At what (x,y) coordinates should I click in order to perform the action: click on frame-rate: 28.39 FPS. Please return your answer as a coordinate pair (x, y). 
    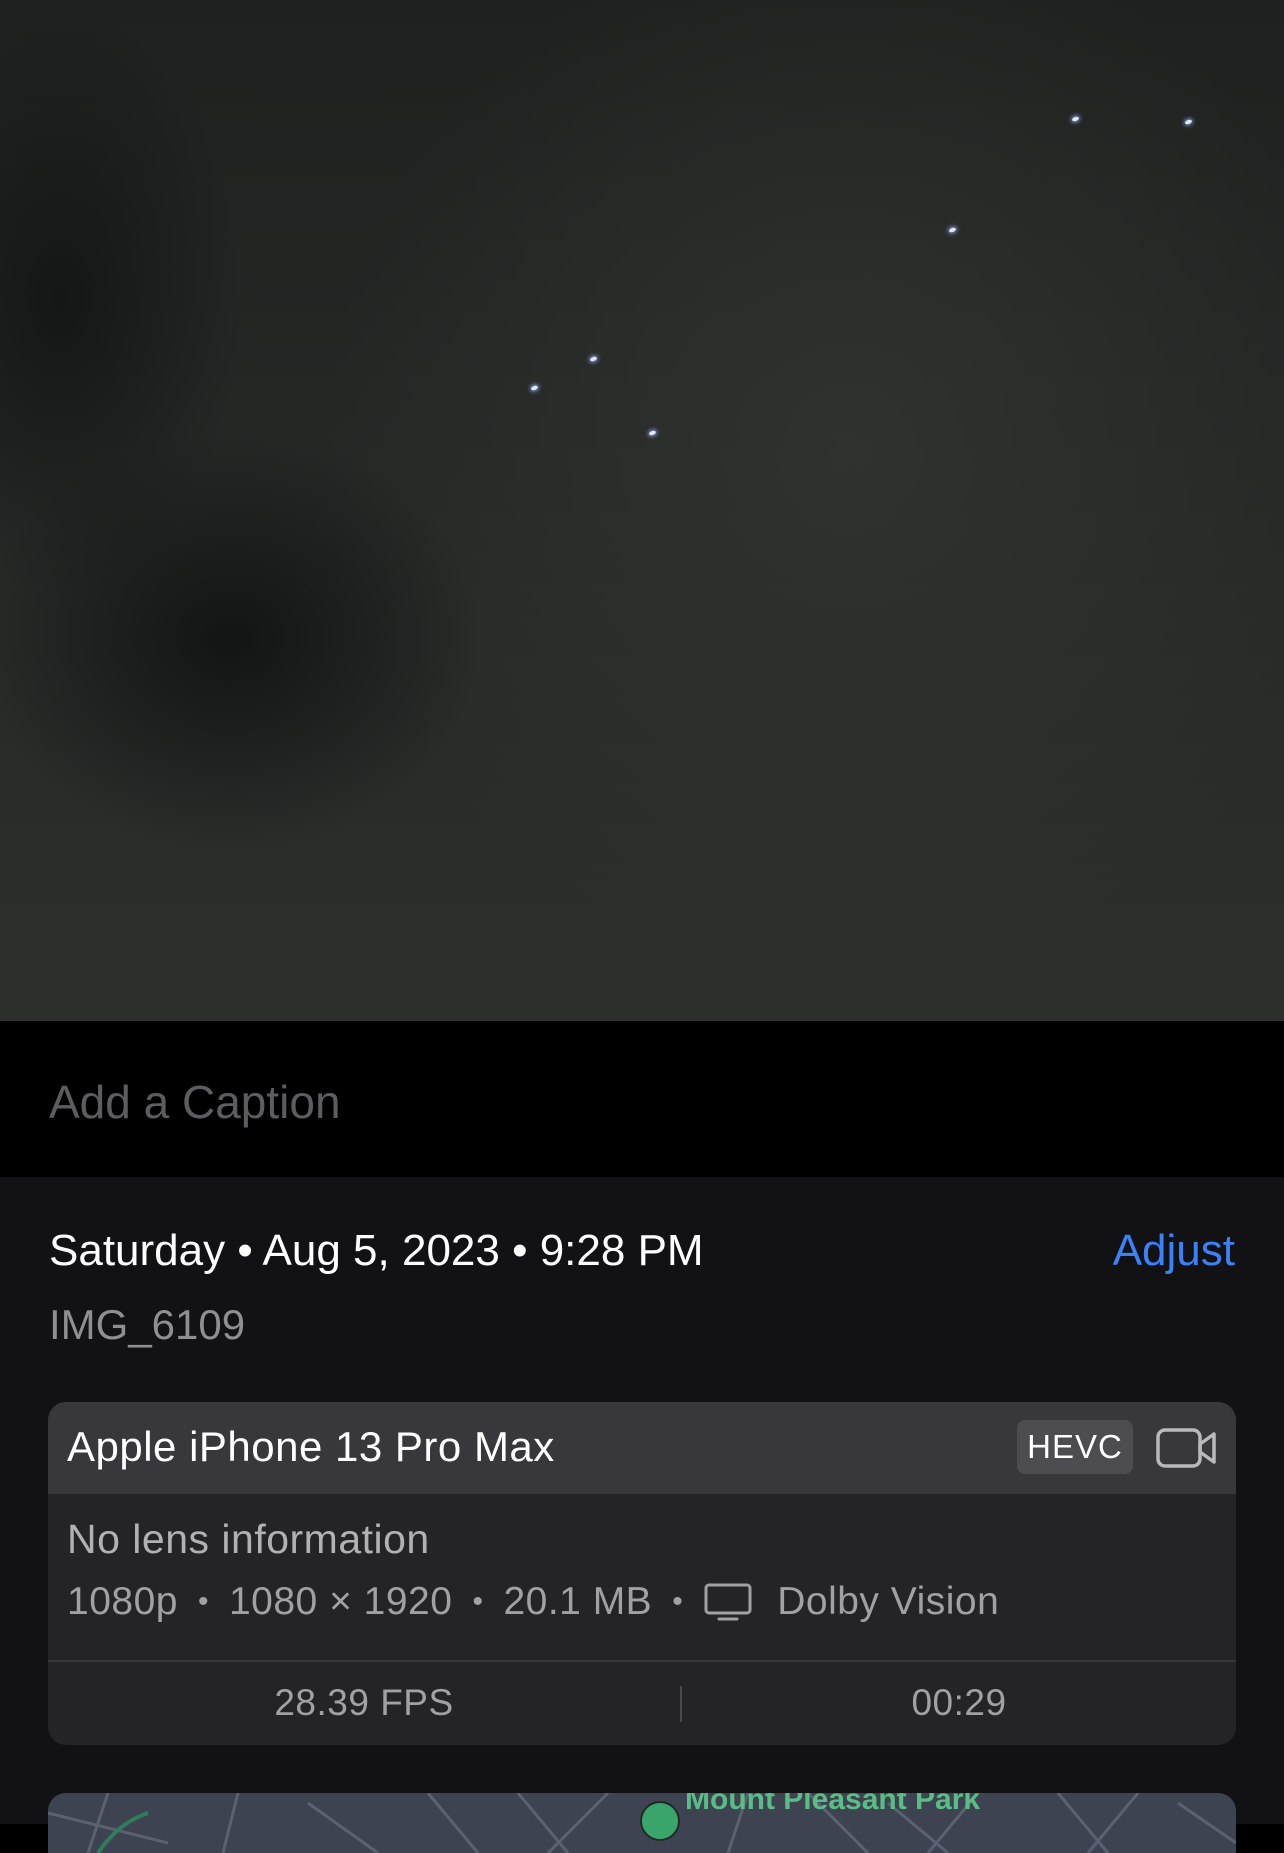
    Looking at the image, I should click on (364, 1702).